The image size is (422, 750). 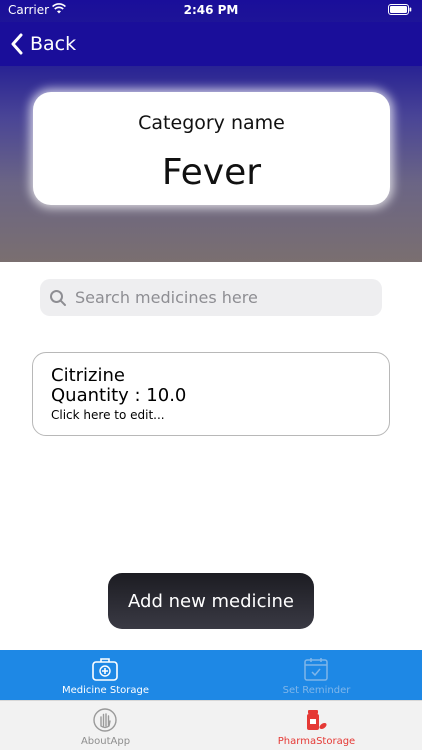 I want to click on medicine-name: Citrizine, so click(x=88, y=375).